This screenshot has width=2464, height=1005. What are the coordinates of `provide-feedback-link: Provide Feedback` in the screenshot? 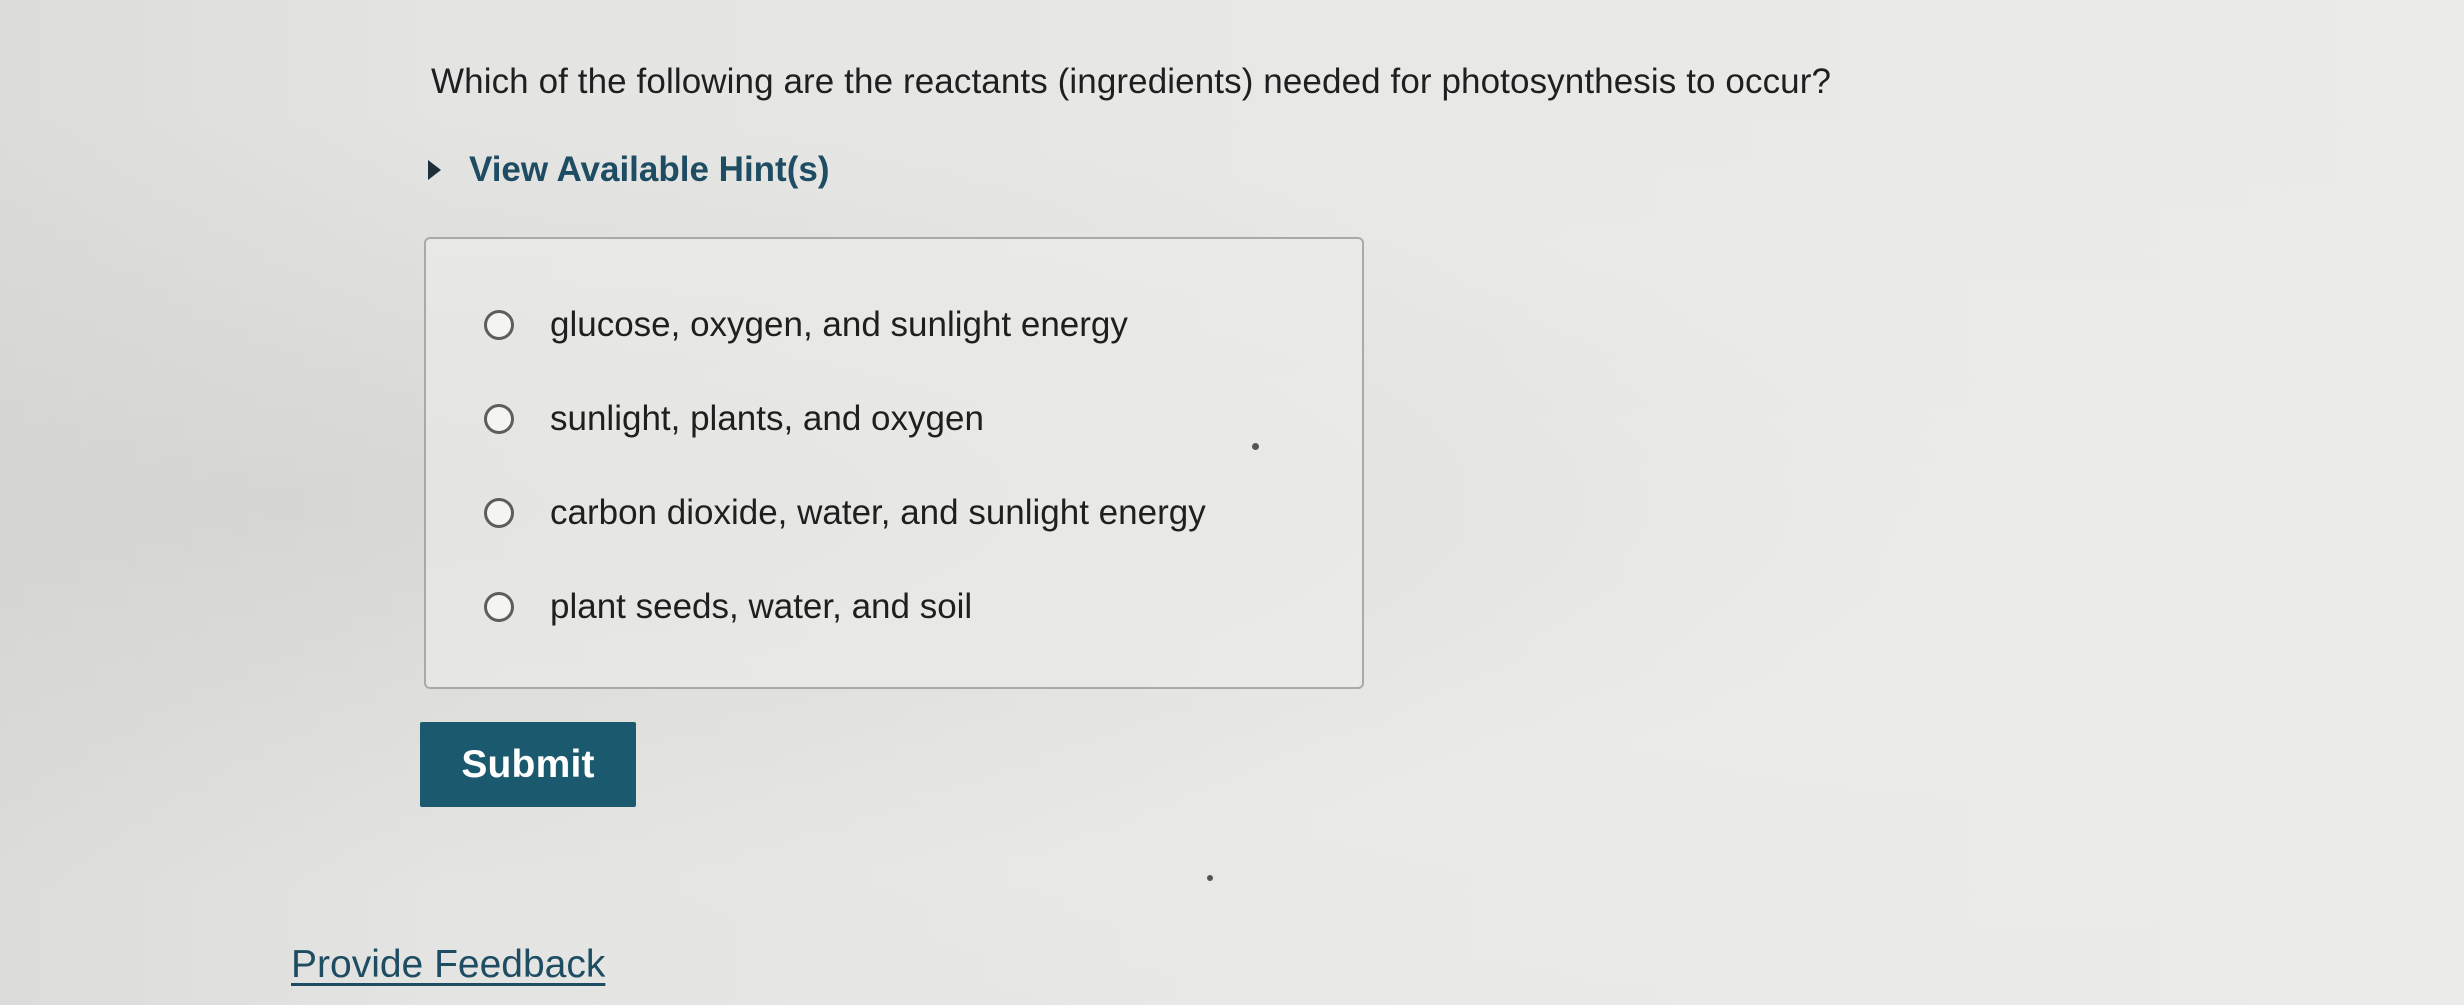 It's located at (448, 965).